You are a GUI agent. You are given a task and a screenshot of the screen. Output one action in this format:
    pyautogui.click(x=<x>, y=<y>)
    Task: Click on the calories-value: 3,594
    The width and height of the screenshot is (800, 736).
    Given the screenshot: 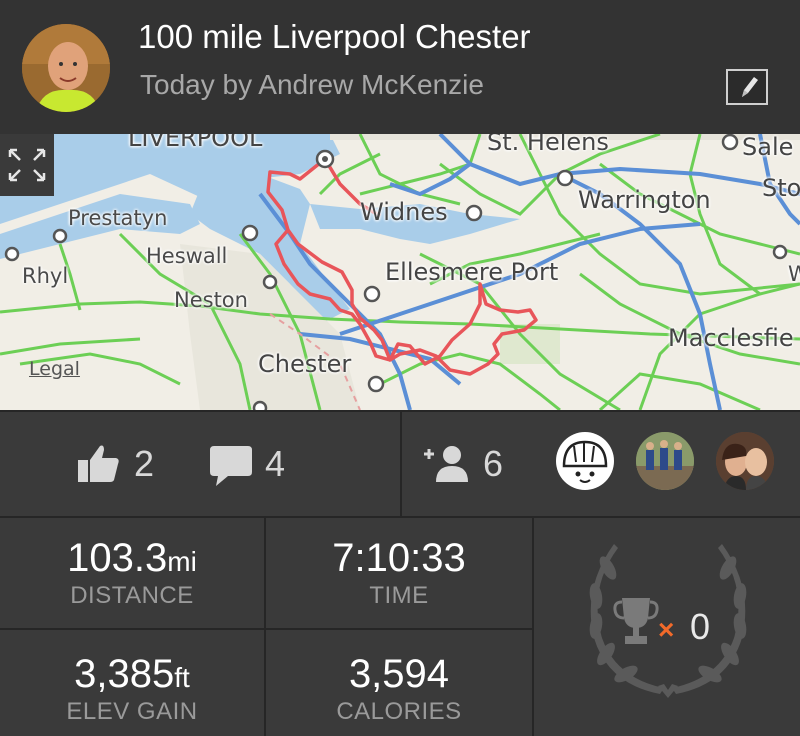 What is the action you would take?
    pyautogui.click(x=399, y=674)
    